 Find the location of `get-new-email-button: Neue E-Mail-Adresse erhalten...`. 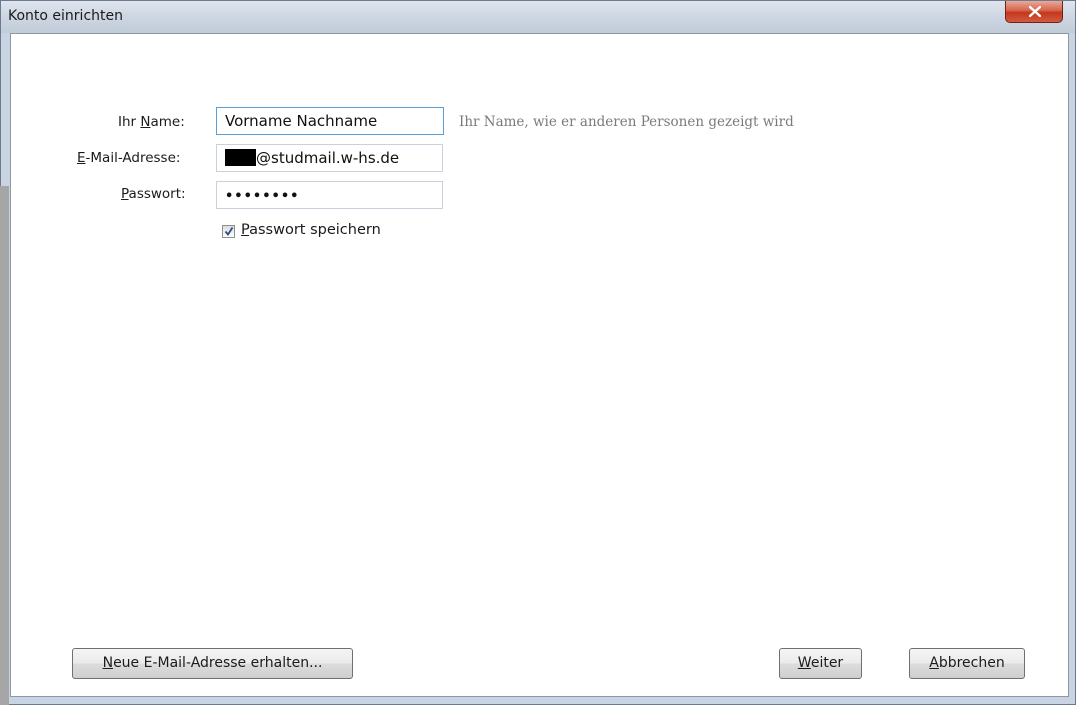

get-new-email-button: Neue E-Mail-Adresse erhalten... is located at coordinates (212, 663).